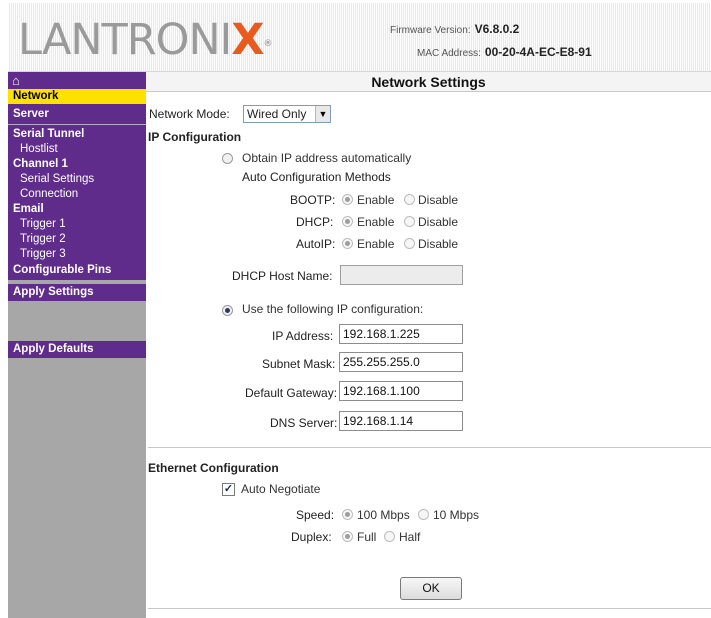 The width and height of the screenshot is (711, 618). What do you see at coordinates (316, 244) in the screenshot?
I see `autoip-label: AutoIP:` at bounding box center [316, 244].